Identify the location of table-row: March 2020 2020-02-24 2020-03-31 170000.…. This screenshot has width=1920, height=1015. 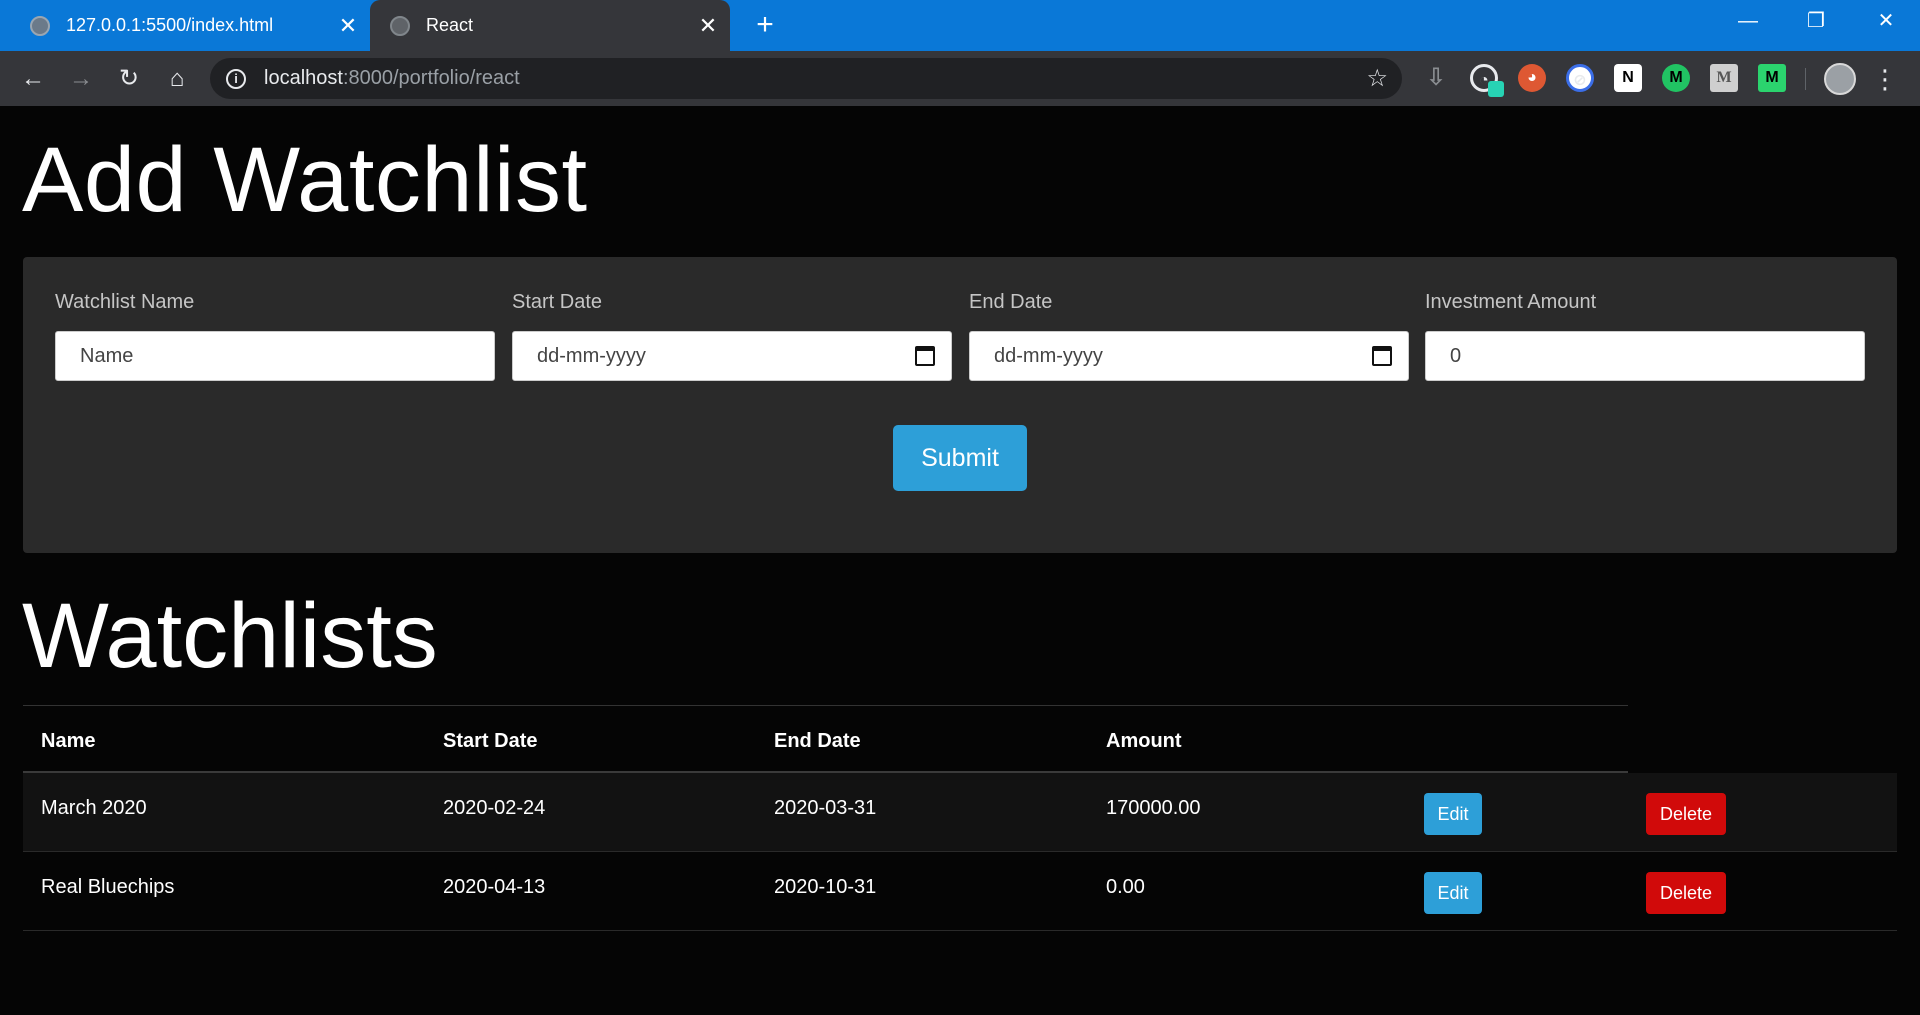
(960, 812).